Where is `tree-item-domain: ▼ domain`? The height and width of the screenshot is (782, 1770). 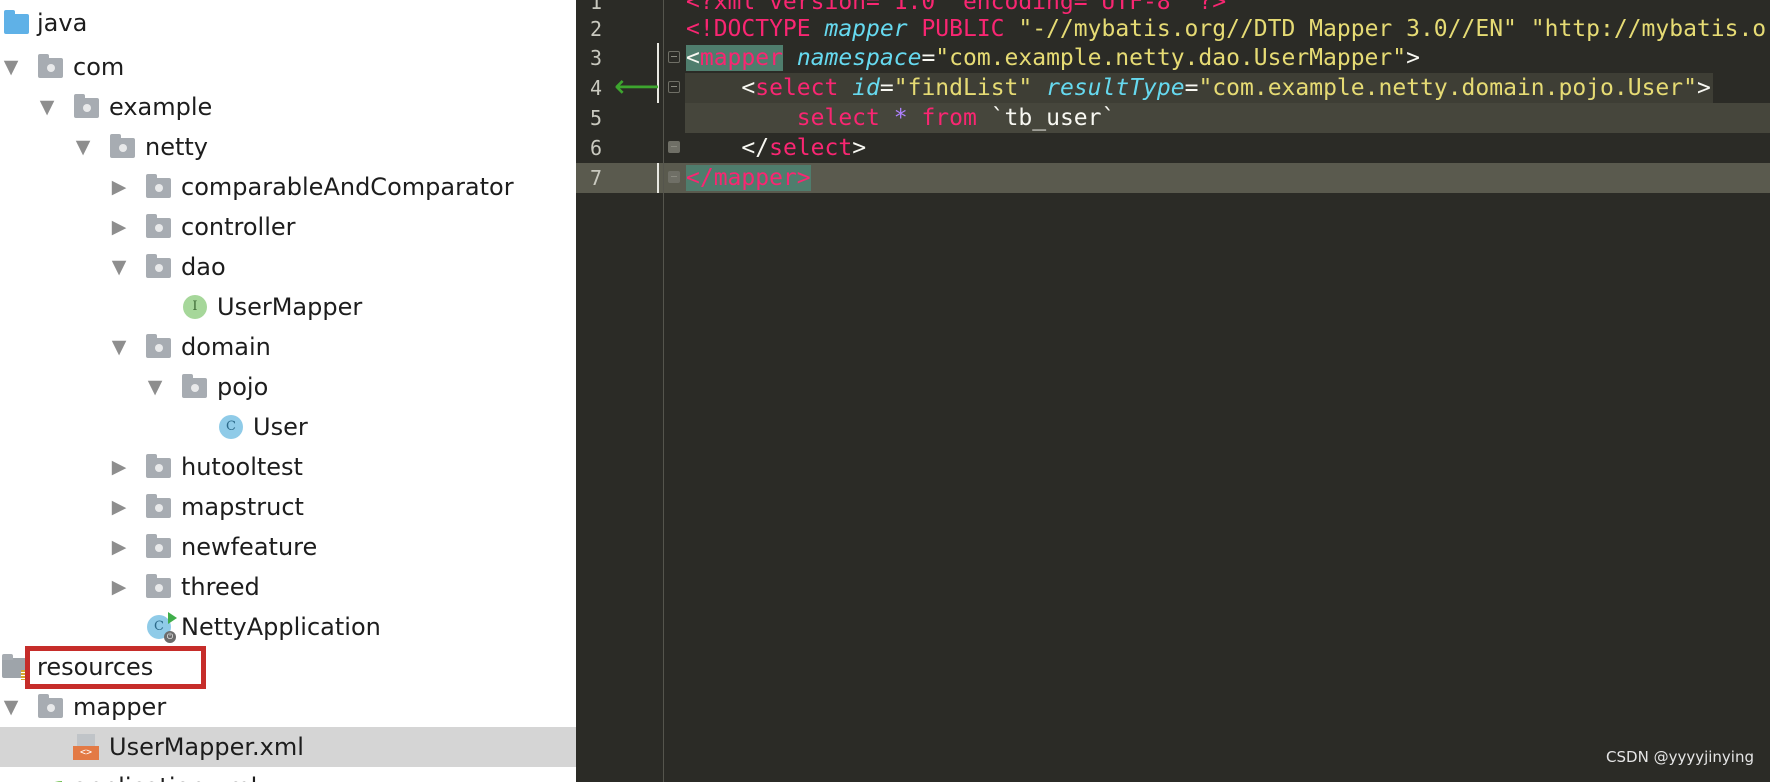
tree-item-domain: ▼ domain is located at coordinates (288, 347).